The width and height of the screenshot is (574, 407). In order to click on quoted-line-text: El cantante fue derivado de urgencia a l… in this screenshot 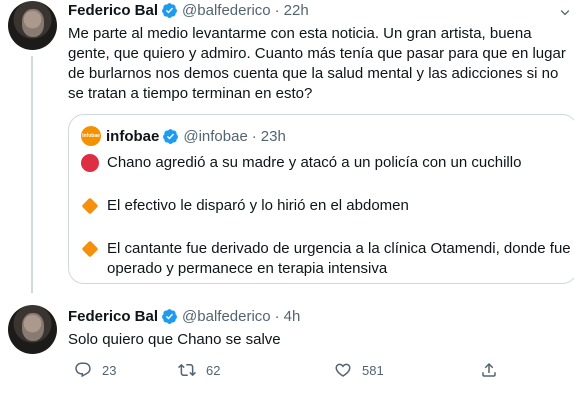, I will do `click(339, 258)`.